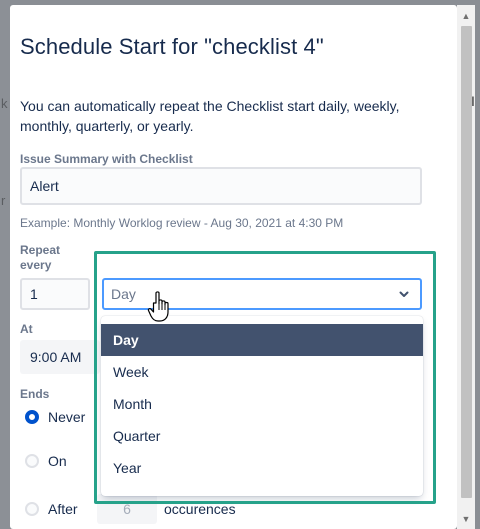 This screenshot has width=480, height=529. Describe the element at coordinates (5, 264) in the screenshot. I see `modal-backdrop` at that location.